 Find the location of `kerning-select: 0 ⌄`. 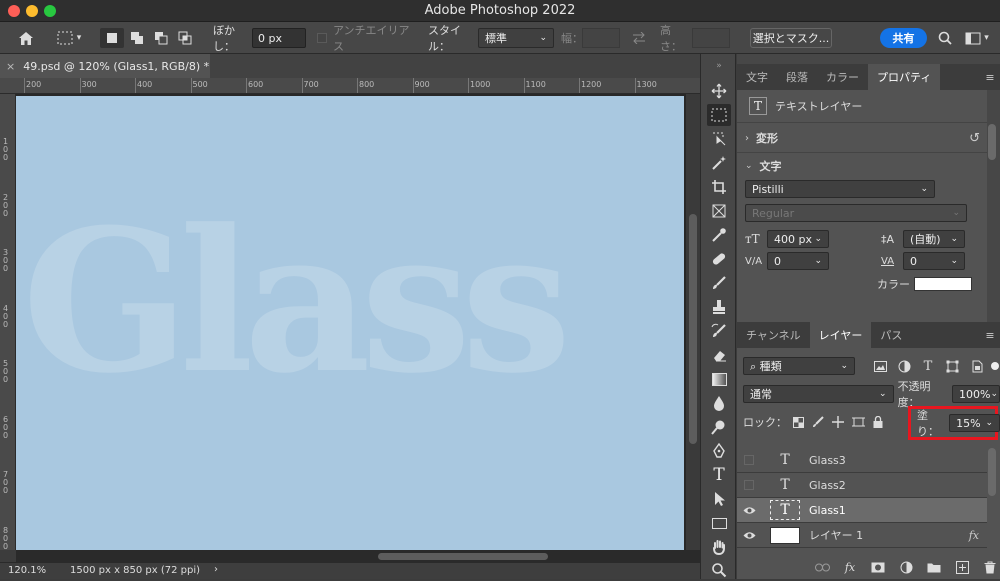

kerning-select: 0 ⌄ is located at coordinates (798, 261).